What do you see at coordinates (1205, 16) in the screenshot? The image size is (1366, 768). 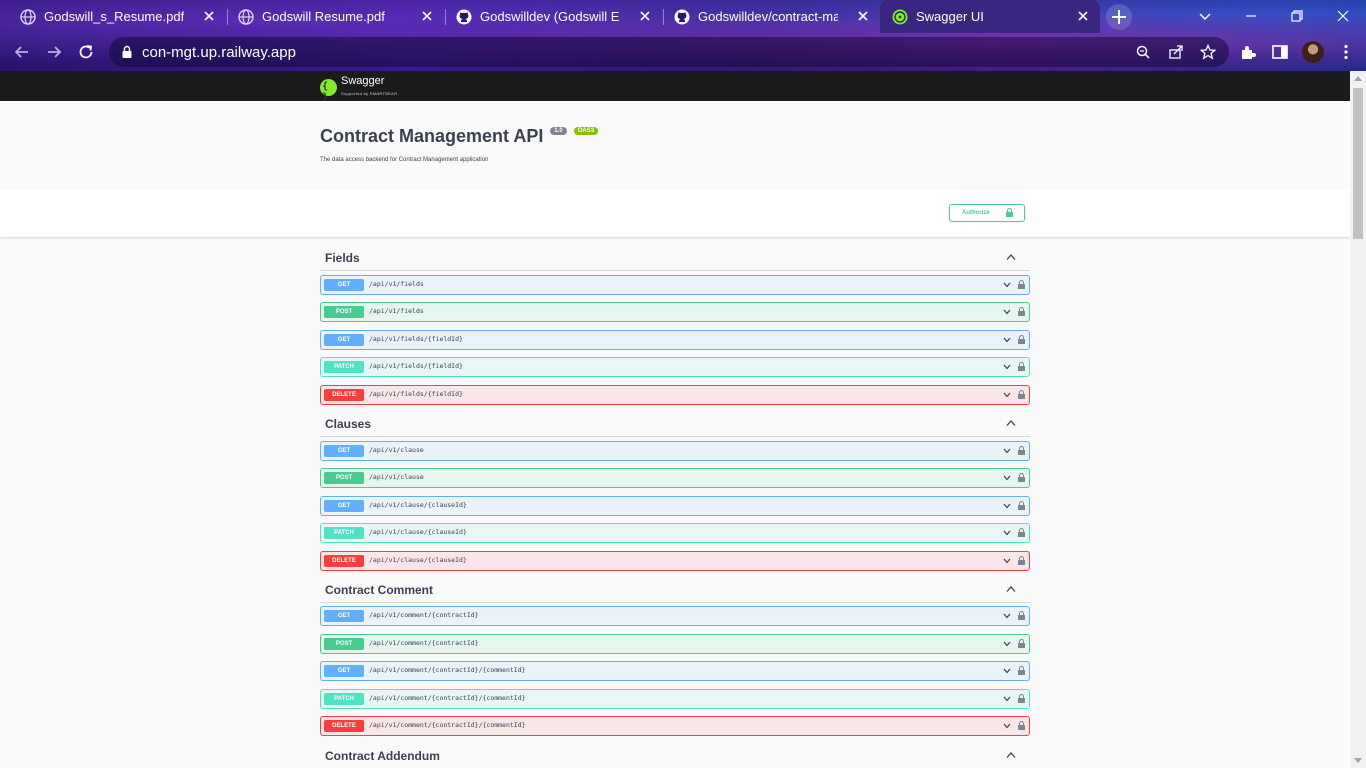 I see `tab-search-chevron-icon` at bounding box center [1205, 16].